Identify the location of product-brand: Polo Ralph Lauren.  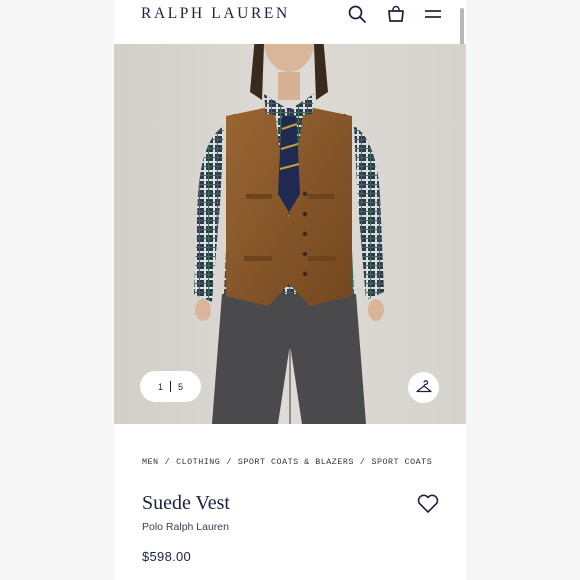
(185, 527).